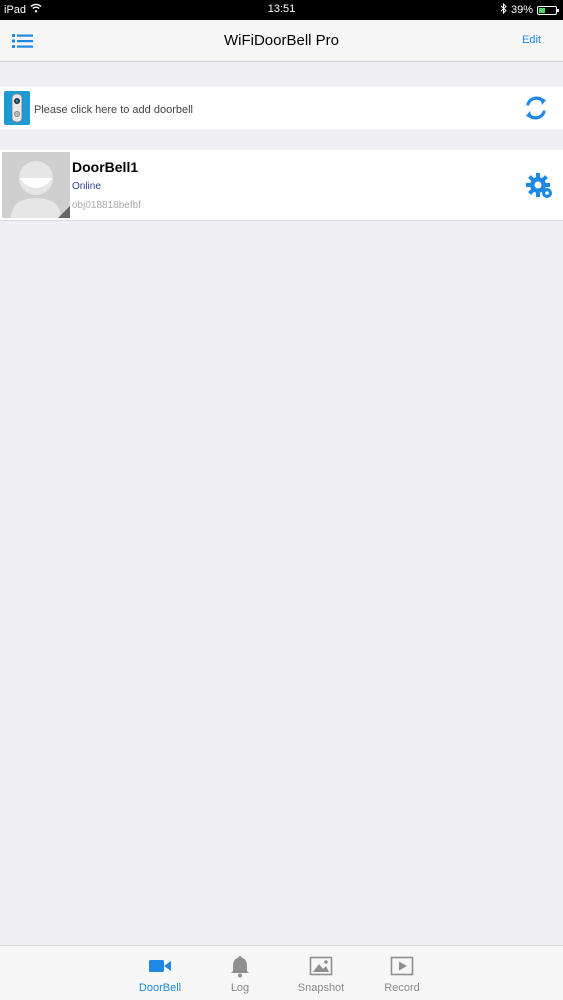  What do you see at coordinates (402, 966) in the screenshot?
I see `play-icon` at bounding box center [402, 966].